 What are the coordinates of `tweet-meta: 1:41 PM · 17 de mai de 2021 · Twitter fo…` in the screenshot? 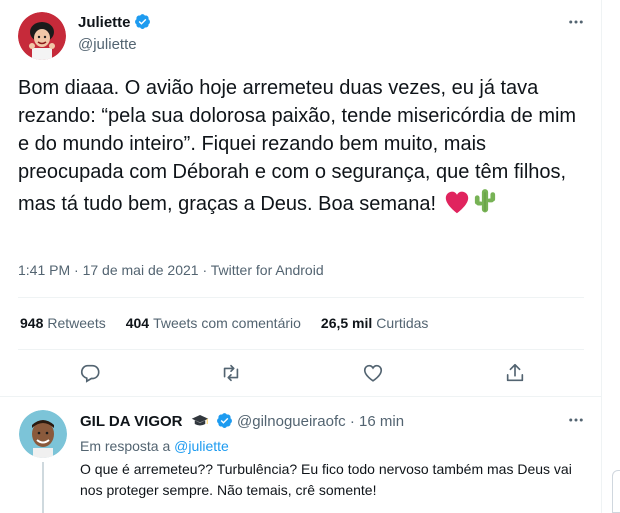 It's located at (171, 270).